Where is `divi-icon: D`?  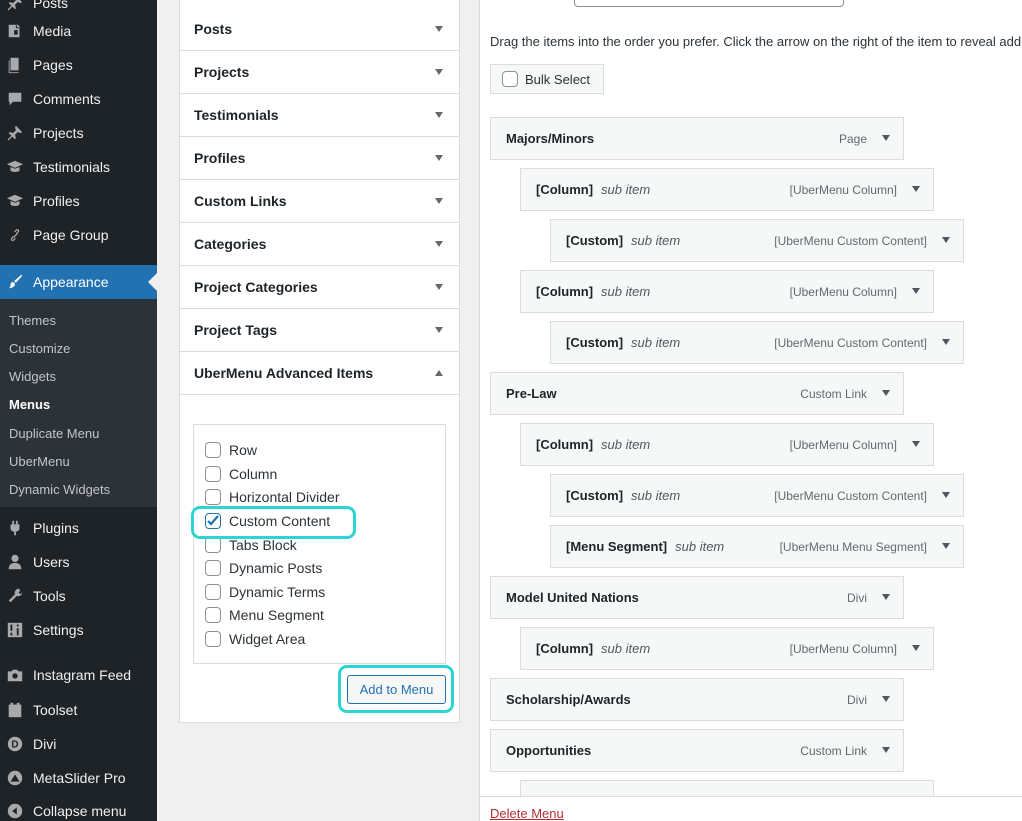 divi-icon: D is located at coordinates (15, 744).